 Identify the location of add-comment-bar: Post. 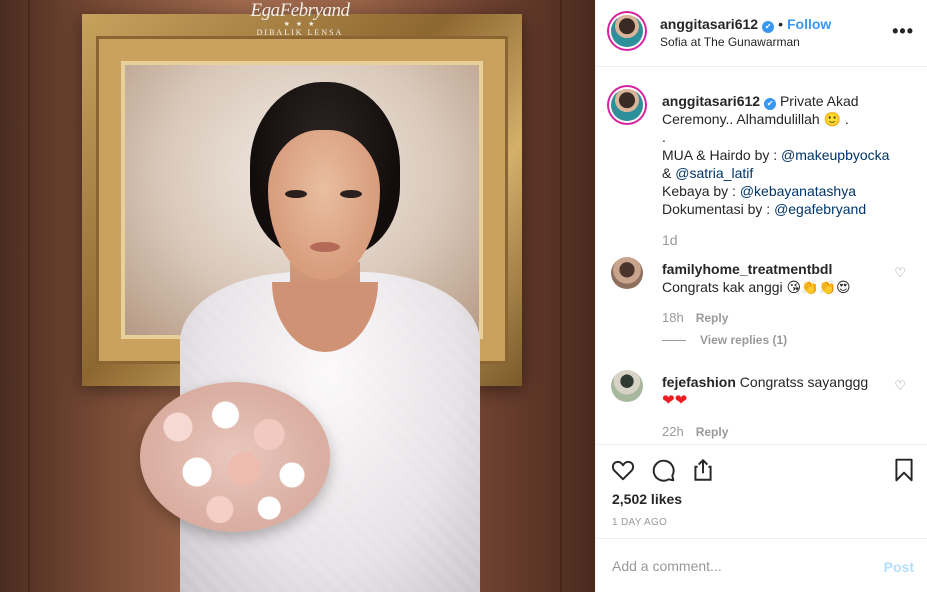
(761, 565).